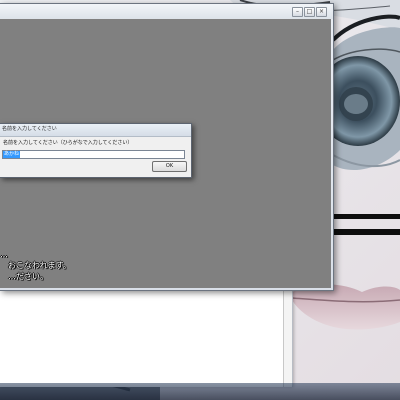  Describe the element at coordinates (321, 12) in the screenshot. I see `close-icon: ×` at that location.